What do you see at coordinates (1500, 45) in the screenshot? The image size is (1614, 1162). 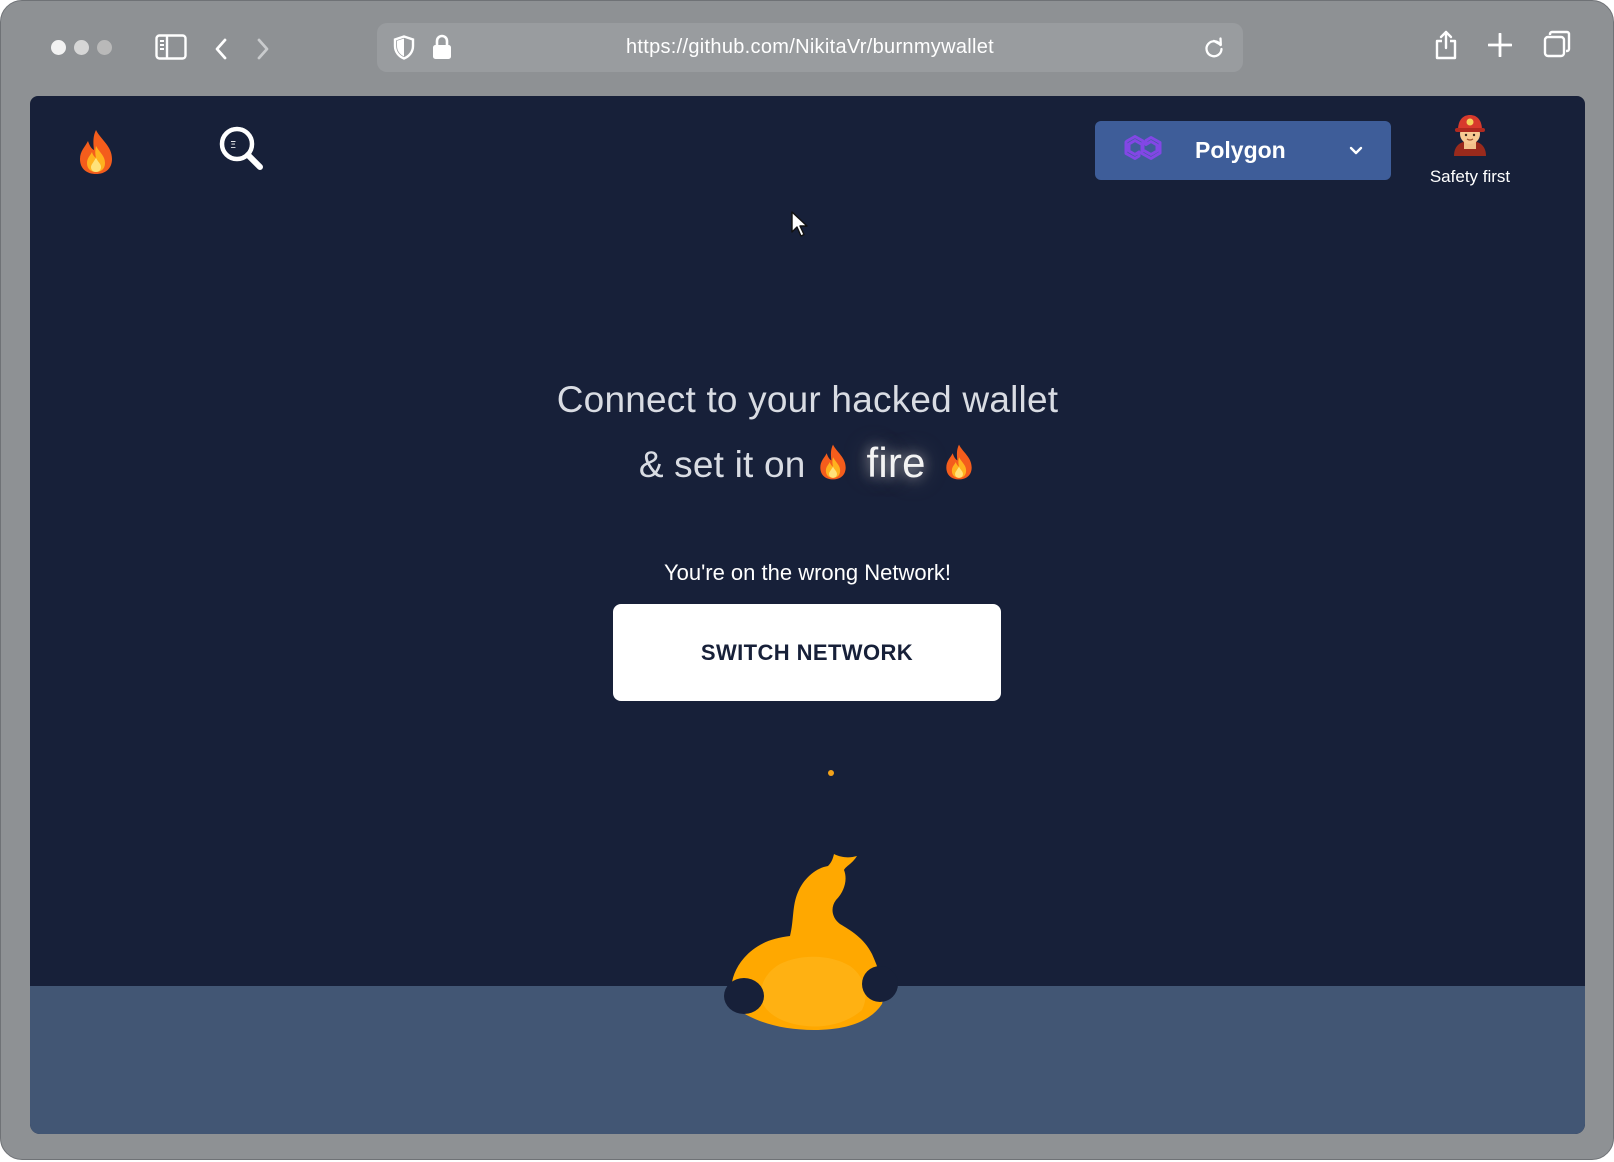 I see `new-tab-icon` at bounding box center [1500, 45].